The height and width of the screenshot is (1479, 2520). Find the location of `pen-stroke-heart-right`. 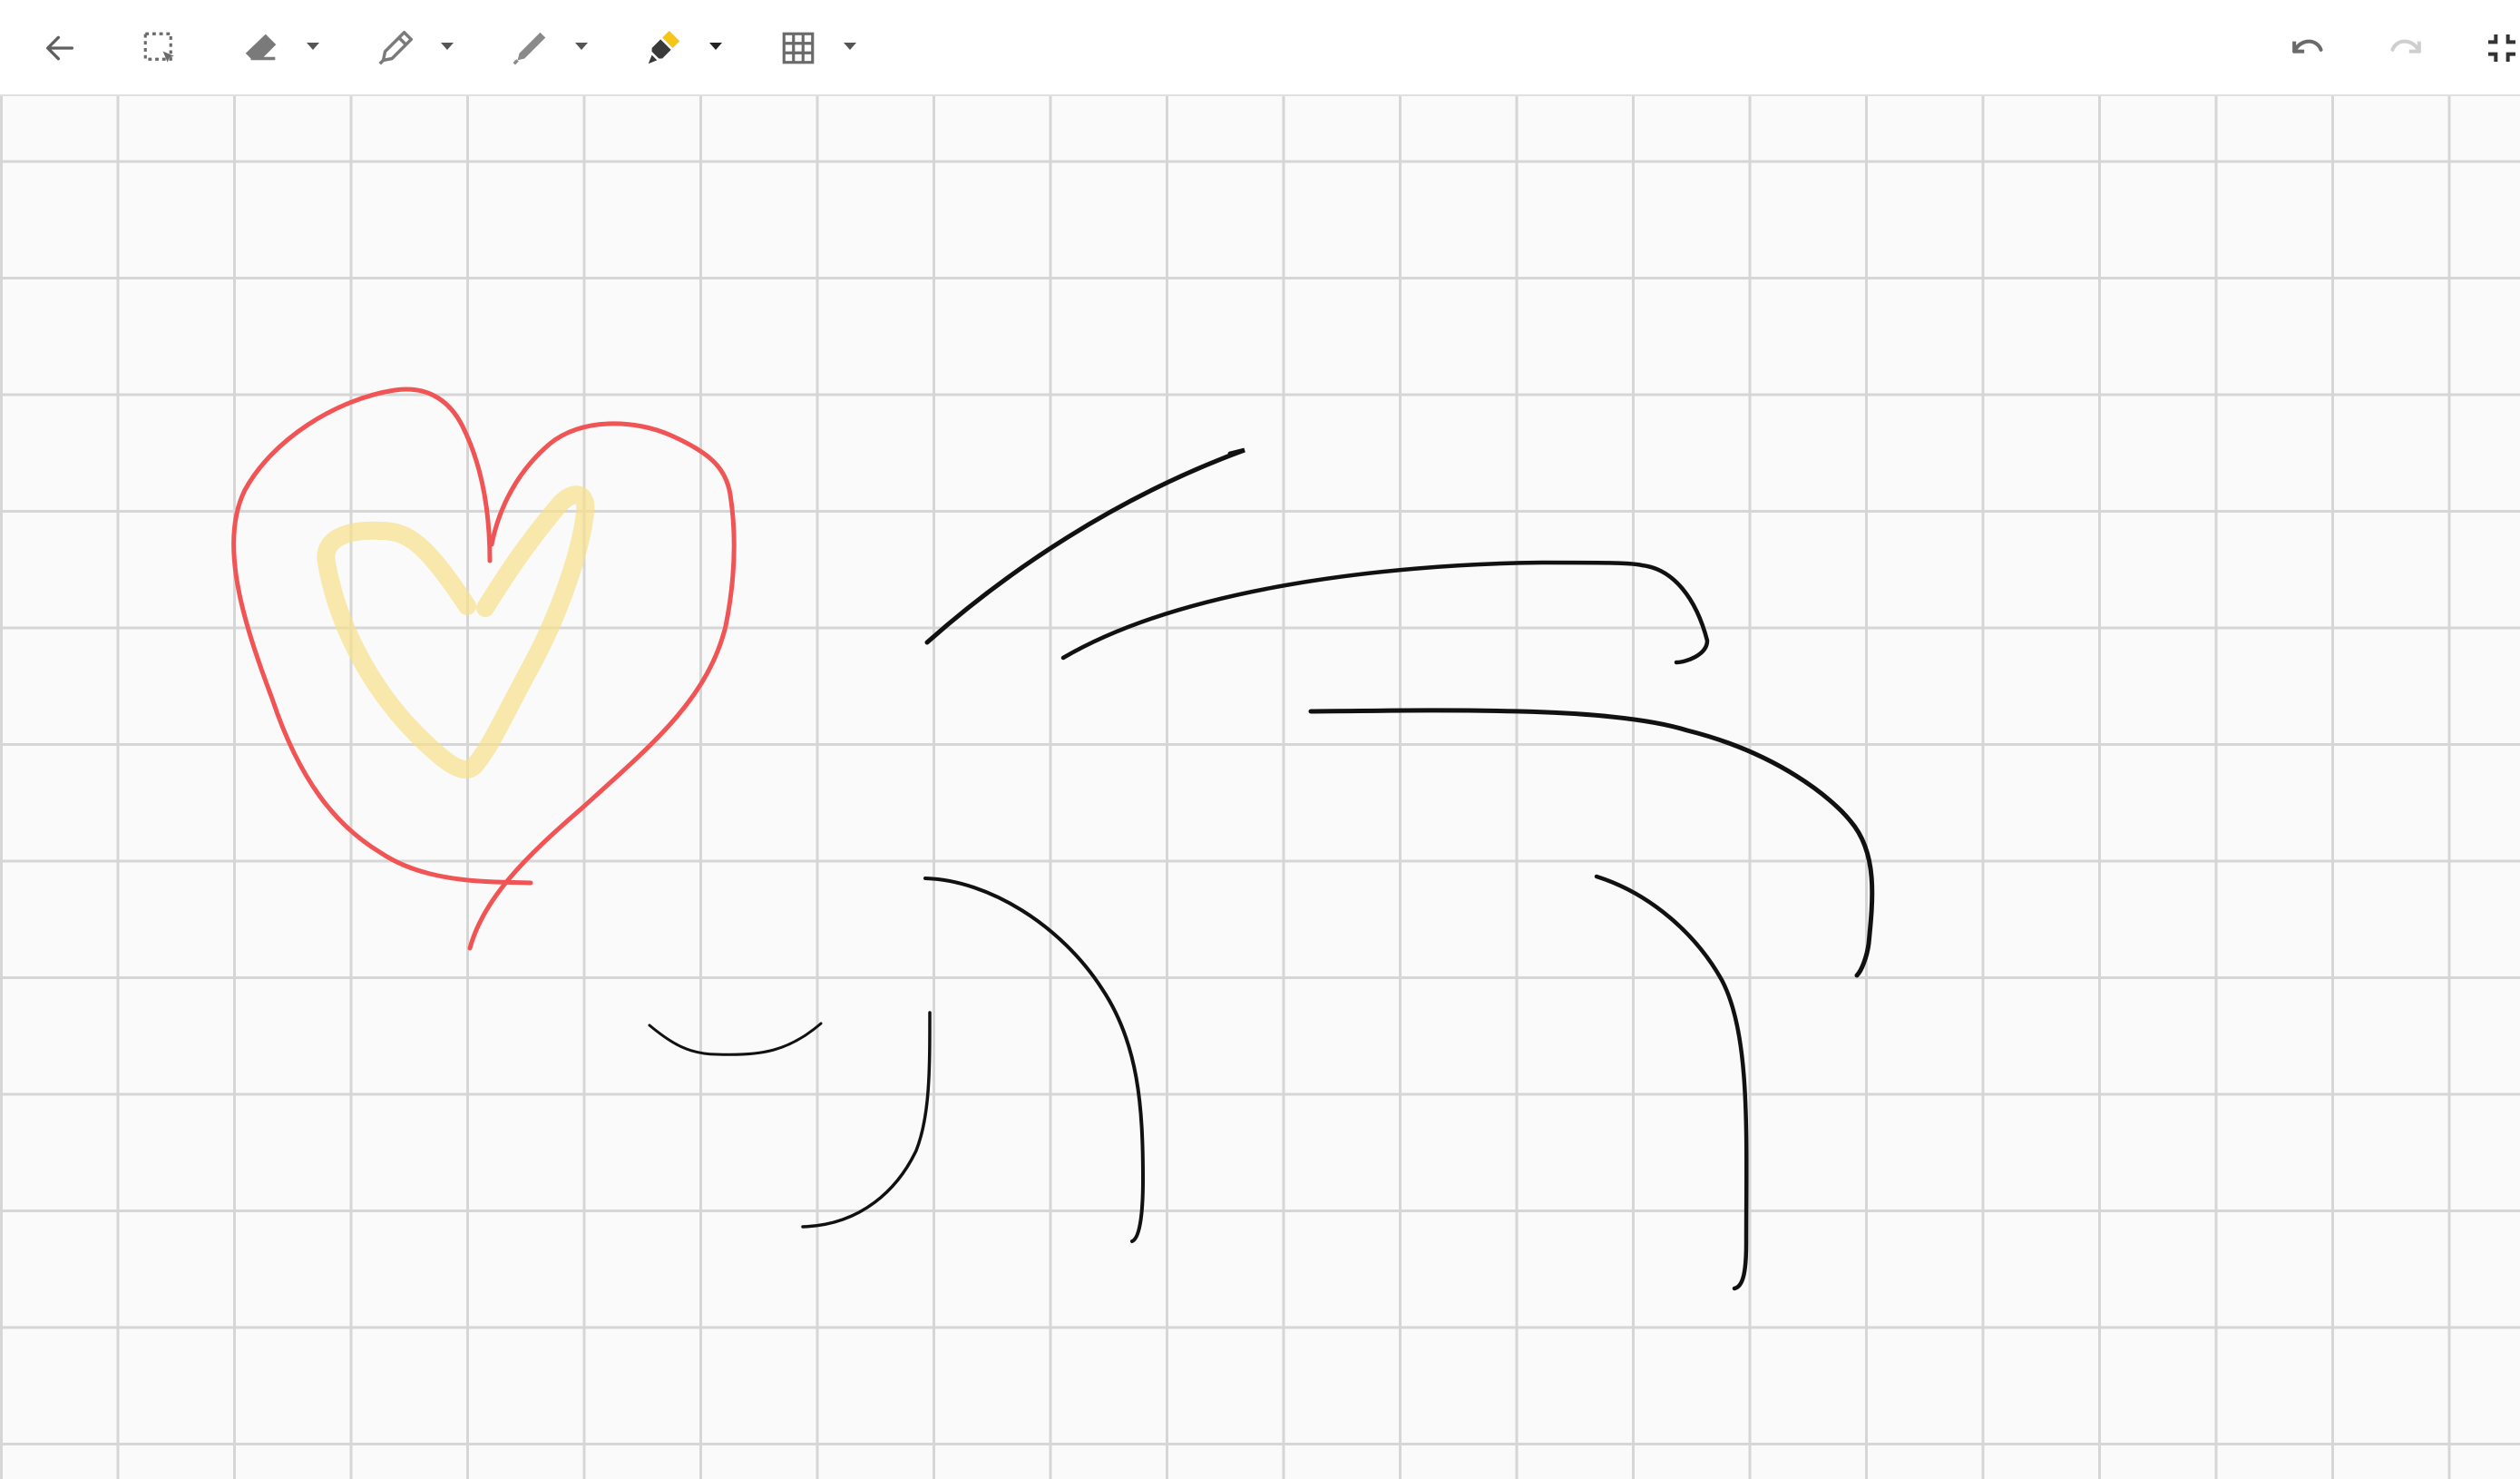

pen-stroke-heart-right is located at coordinates (602, 686).